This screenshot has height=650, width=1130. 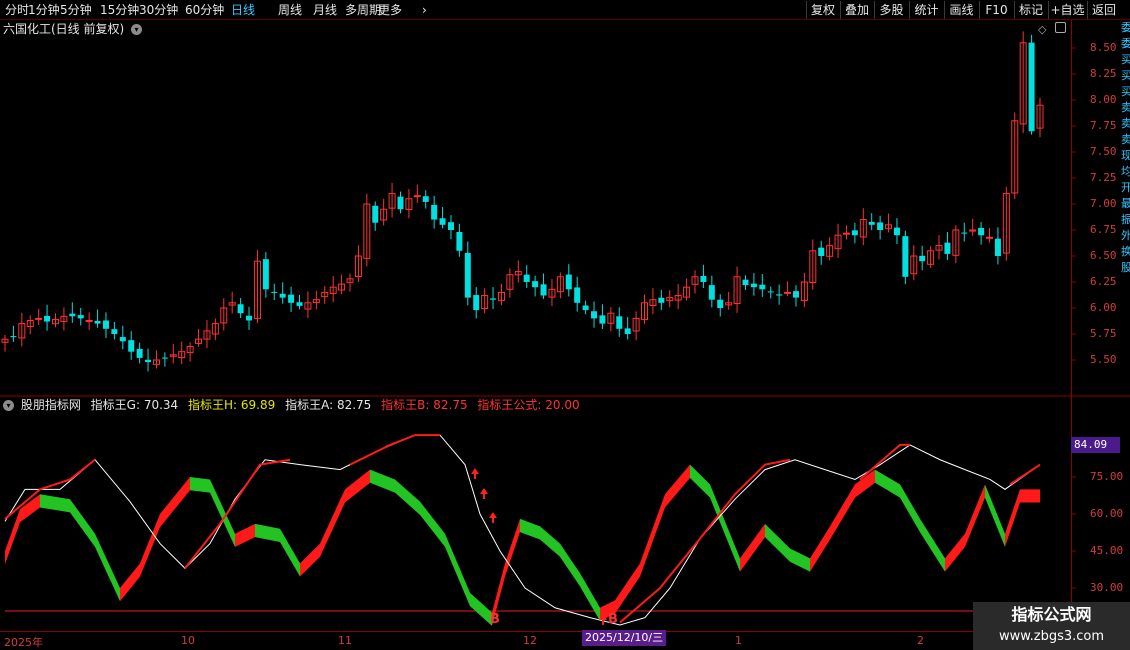 What do you see at coordinates (530, 640) in the screenshot?
I see `time-label-dec: 12` at bounding box center [530, 640].